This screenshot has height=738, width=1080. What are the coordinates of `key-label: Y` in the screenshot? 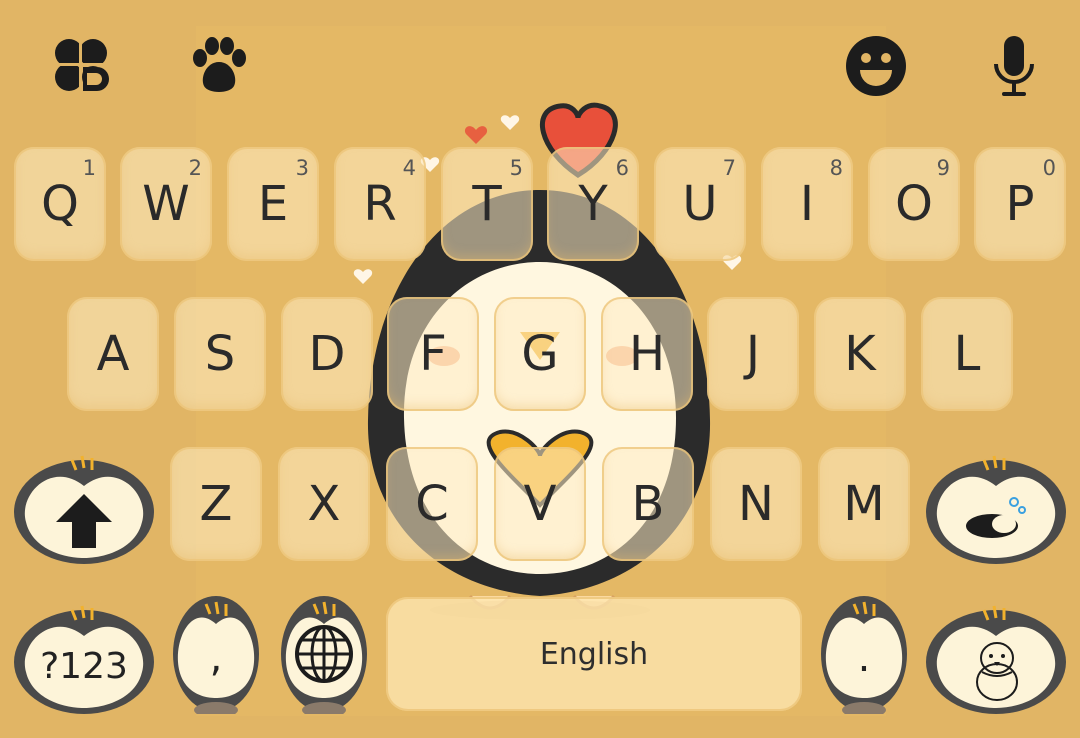 It's located at (593, 204).